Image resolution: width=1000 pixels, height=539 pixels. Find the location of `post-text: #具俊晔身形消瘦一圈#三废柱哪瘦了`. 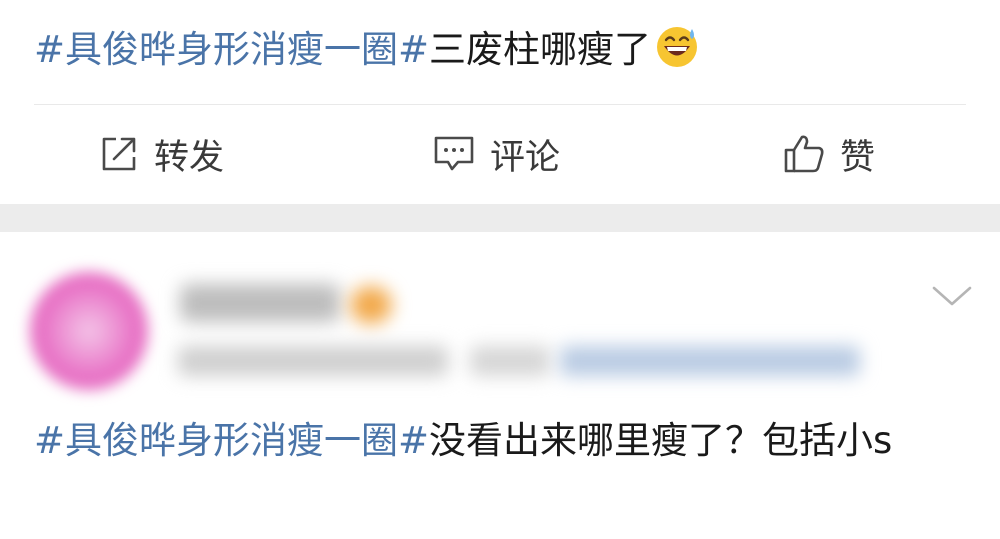

post-text: #具俊晔身形消瘦一圈#三废柱哪瘦了 is located at coordinates (366, 50).